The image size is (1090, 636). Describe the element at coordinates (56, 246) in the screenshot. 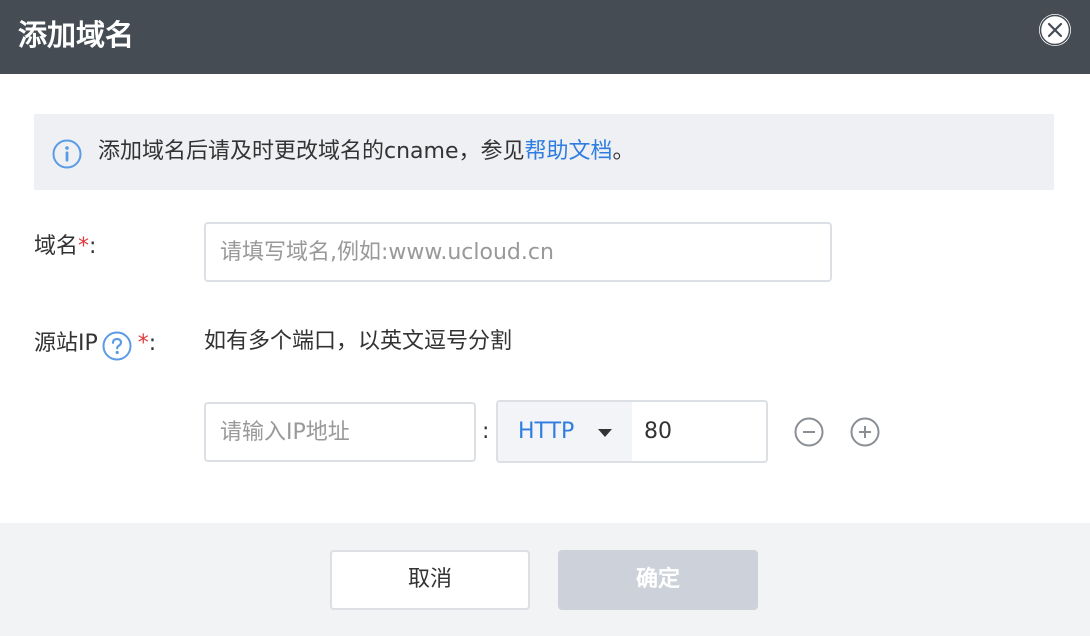

I see `domain-label-text: 域名` at that location.